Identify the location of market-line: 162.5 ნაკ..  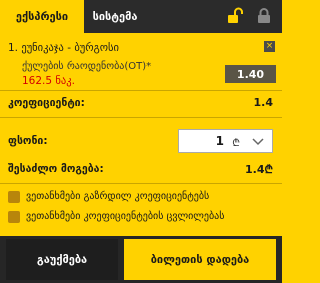
(48, 81).